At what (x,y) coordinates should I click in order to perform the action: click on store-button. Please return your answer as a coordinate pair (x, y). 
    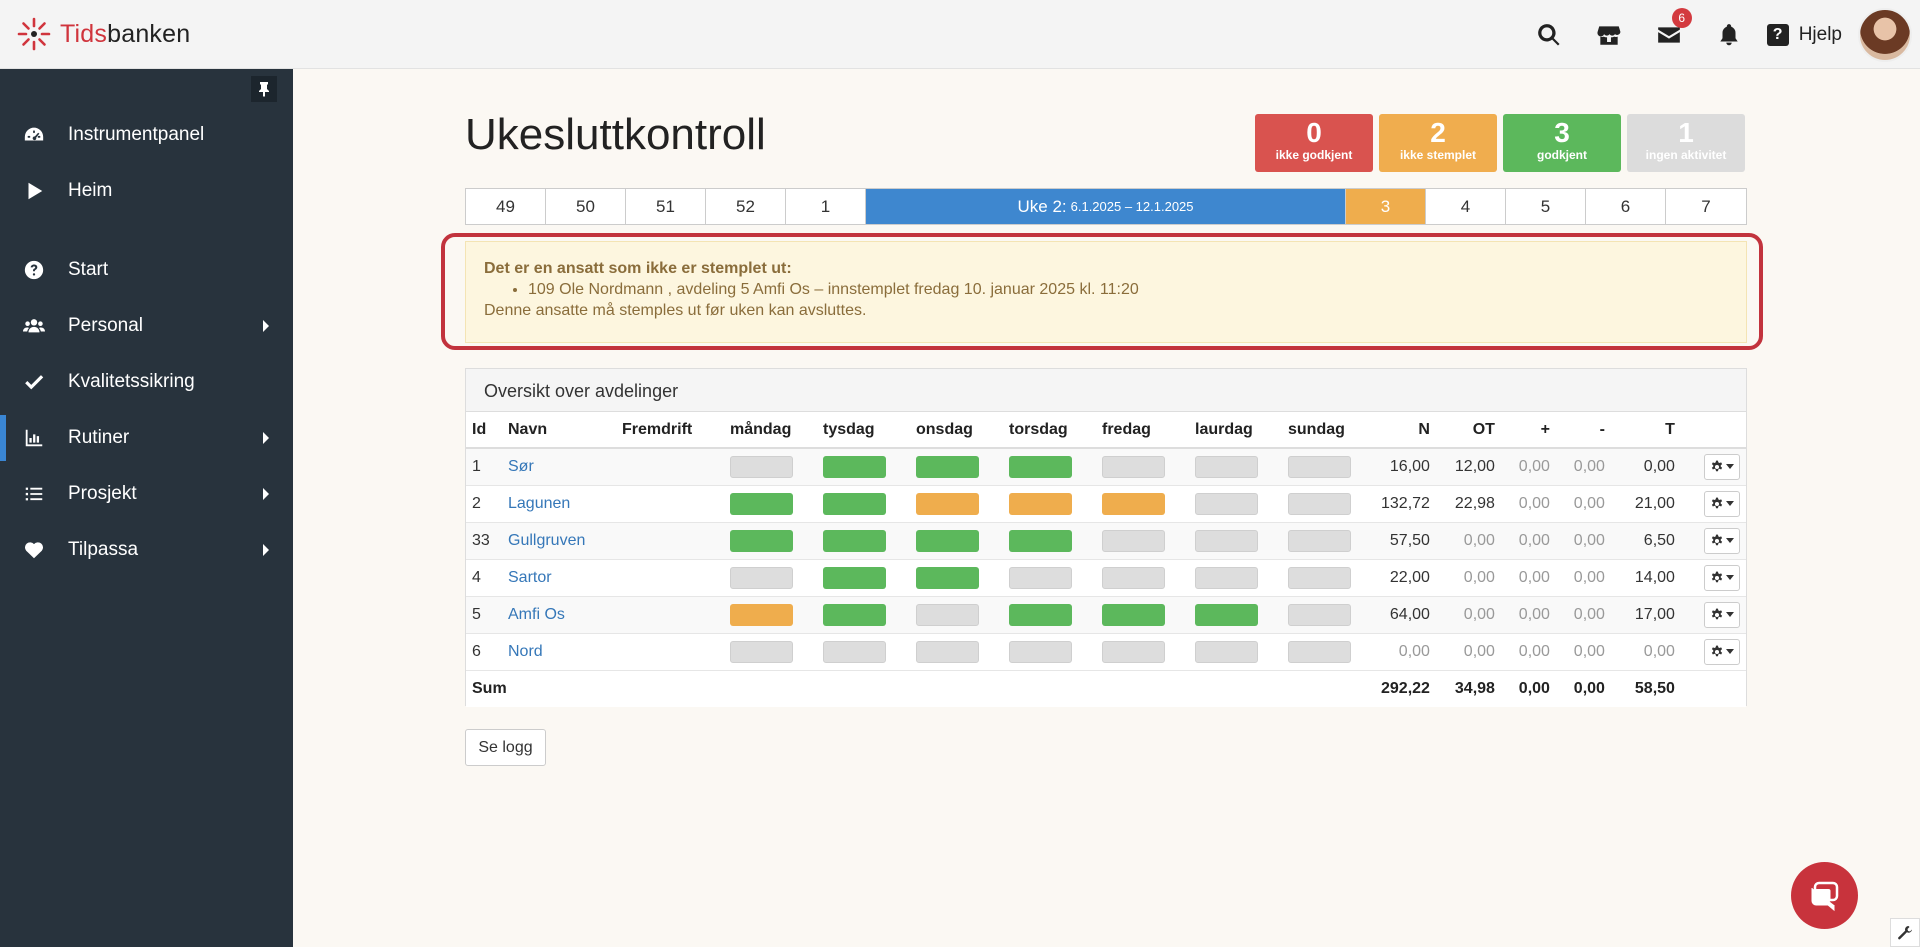
    Looking at the image, I should click on (1609, 34).